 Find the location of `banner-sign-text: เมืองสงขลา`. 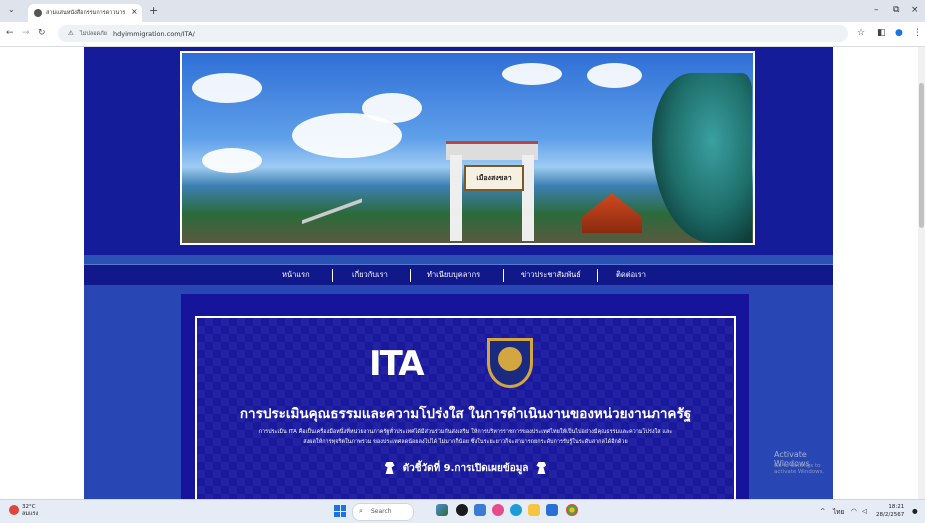

banner-sign-text: เมืองสงขลา is located at coordinates (494, 178).